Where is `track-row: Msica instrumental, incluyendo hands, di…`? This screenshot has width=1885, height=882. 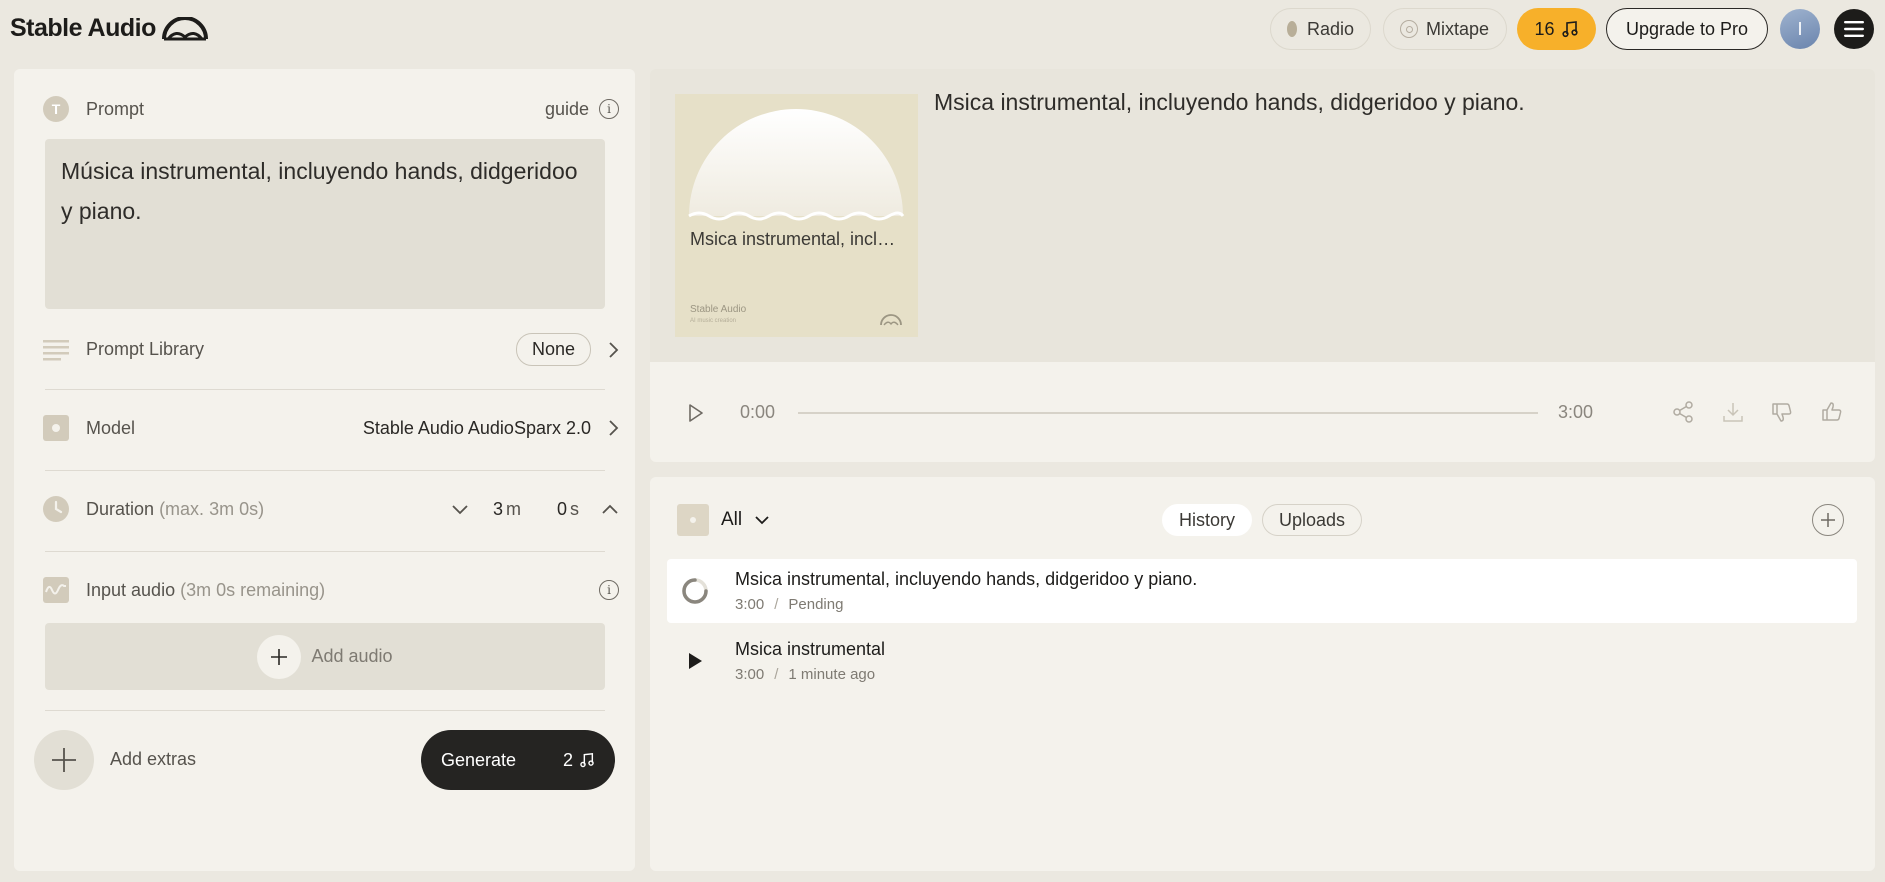
track-row: Msica instrumental, incluyendo hands, di… is located at coordinates (1262, 591).